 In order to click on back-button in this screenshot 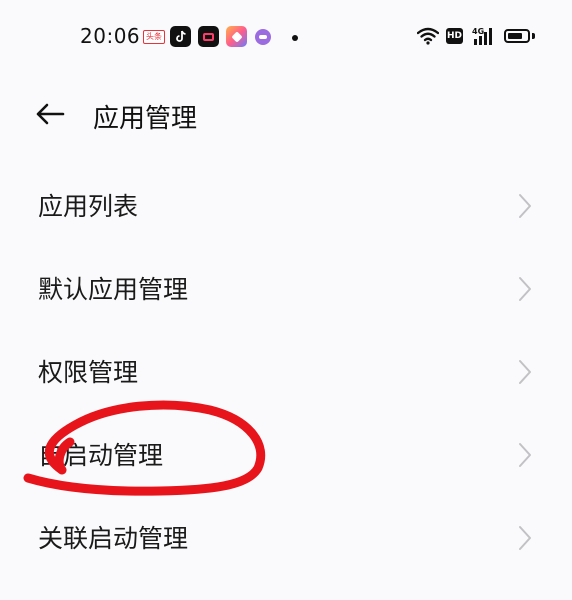, I will do `click(50, 114)`.